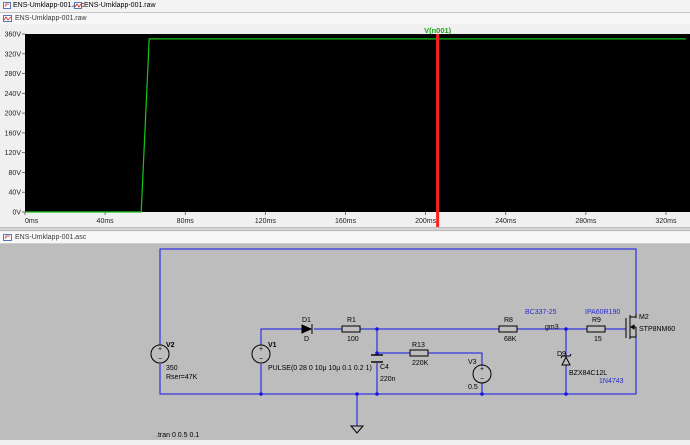  What do you see at coordinates (170, 345) in the screenshot?
I see `v2-name: V2` at bounding box center [170, 345].